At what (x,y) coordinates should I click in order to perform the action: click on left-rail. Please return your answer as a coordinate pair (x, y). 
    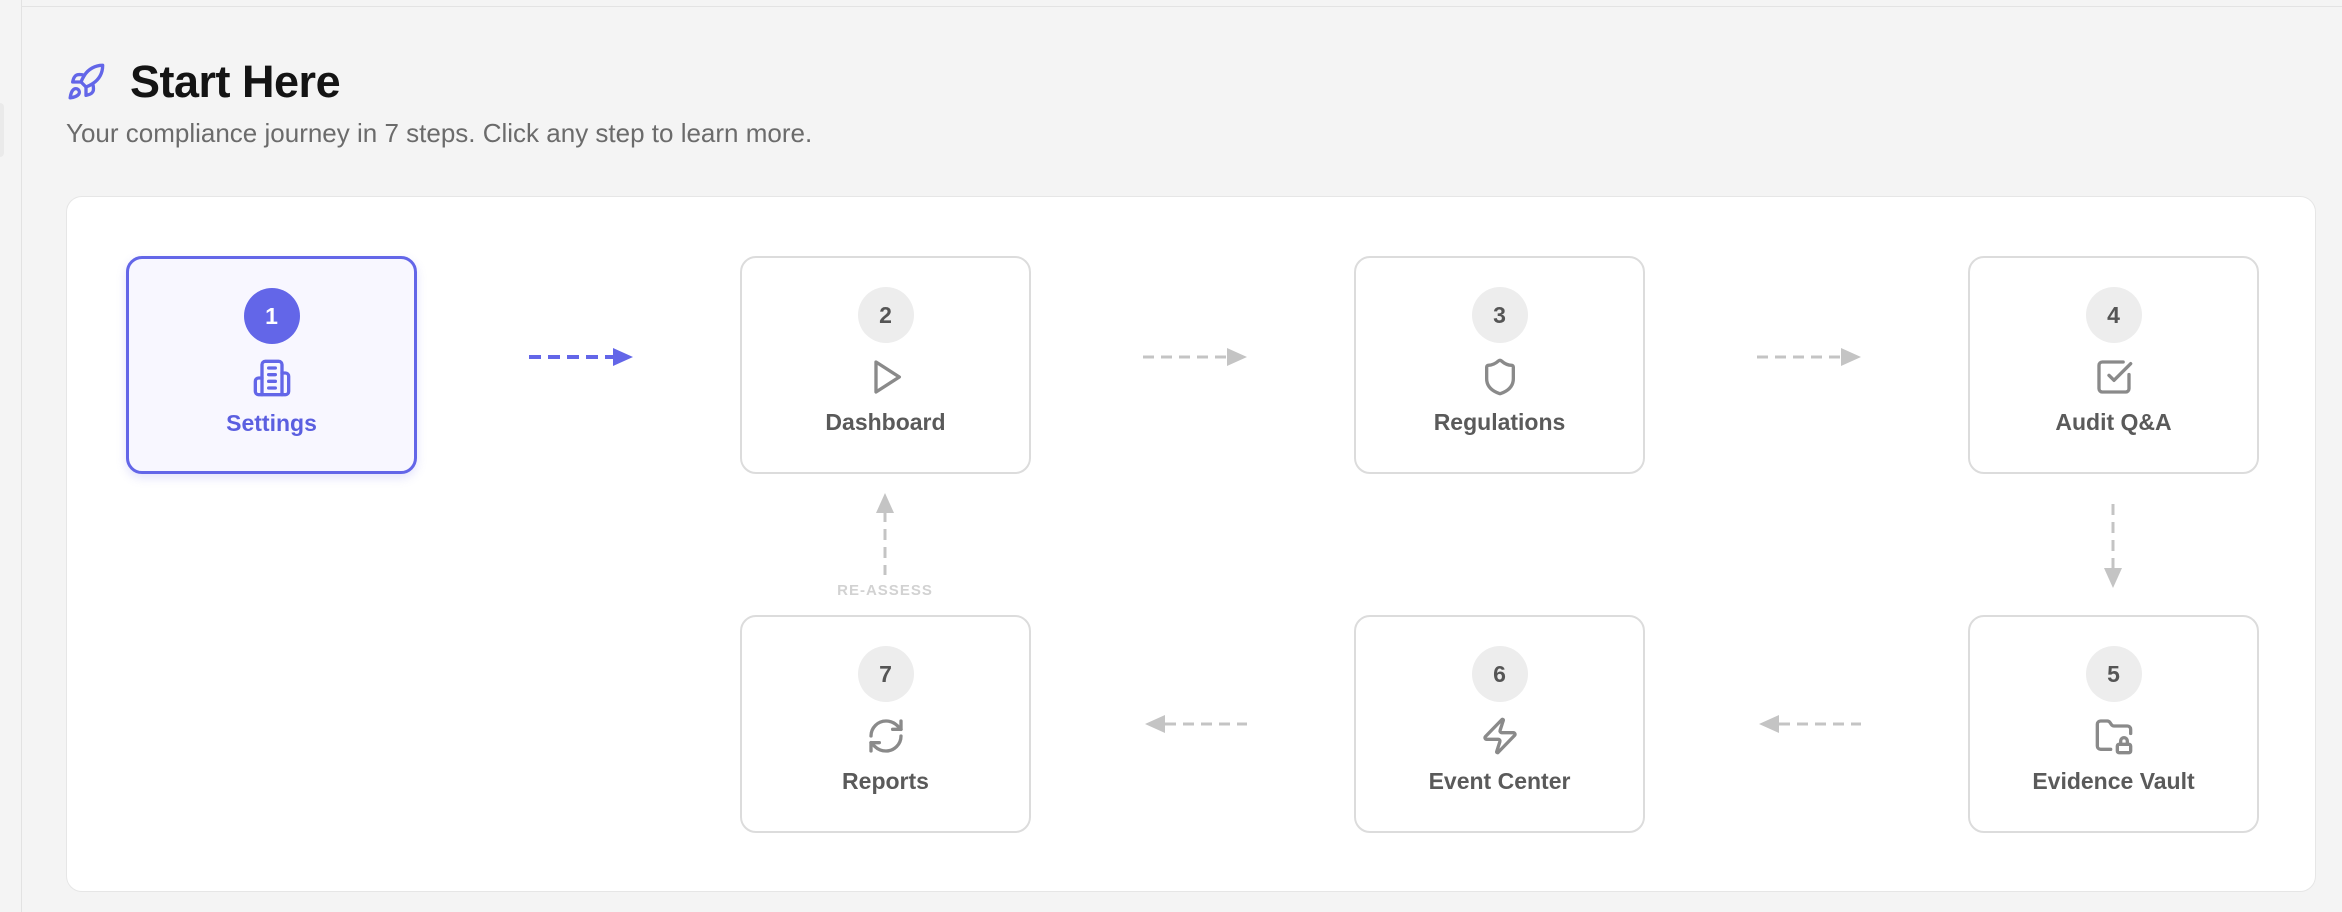
    Looking at the image, I should click on (11, 456).